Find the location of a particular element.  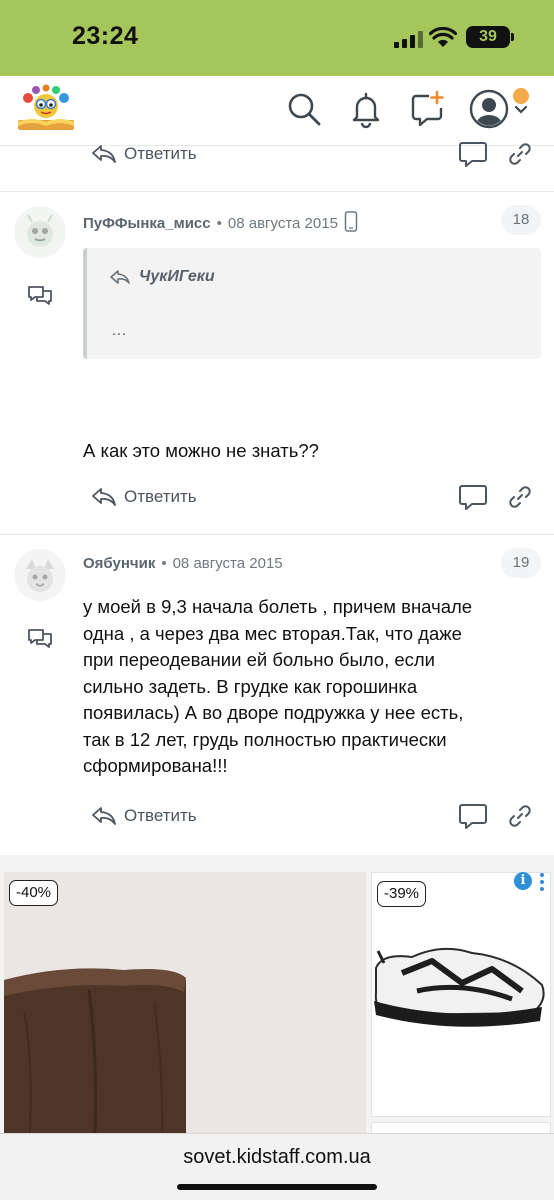

comment-meta: Оябунчик • 08 августа 2015 is located at coordinates (183, 563).